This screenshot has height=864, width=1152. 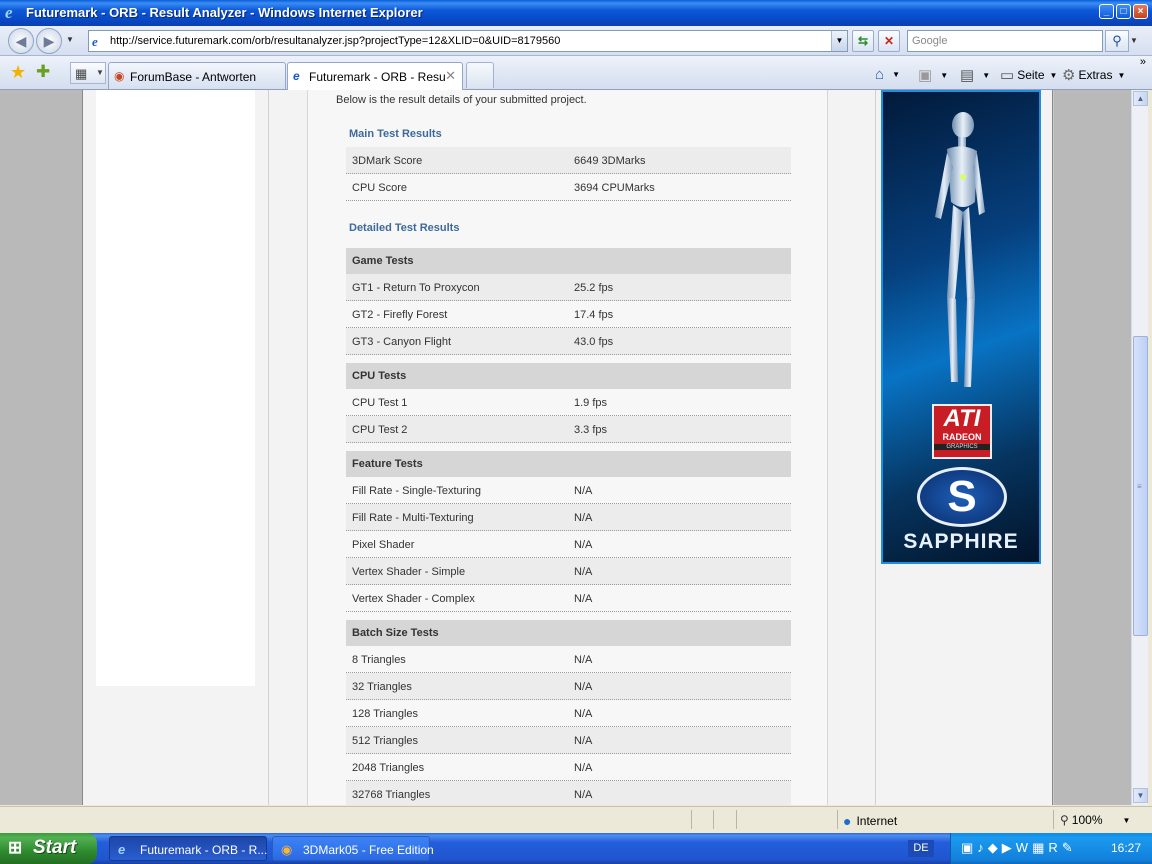 I want to click on table-row: 32768 Triangles N/A, so click(x=568, y=793).